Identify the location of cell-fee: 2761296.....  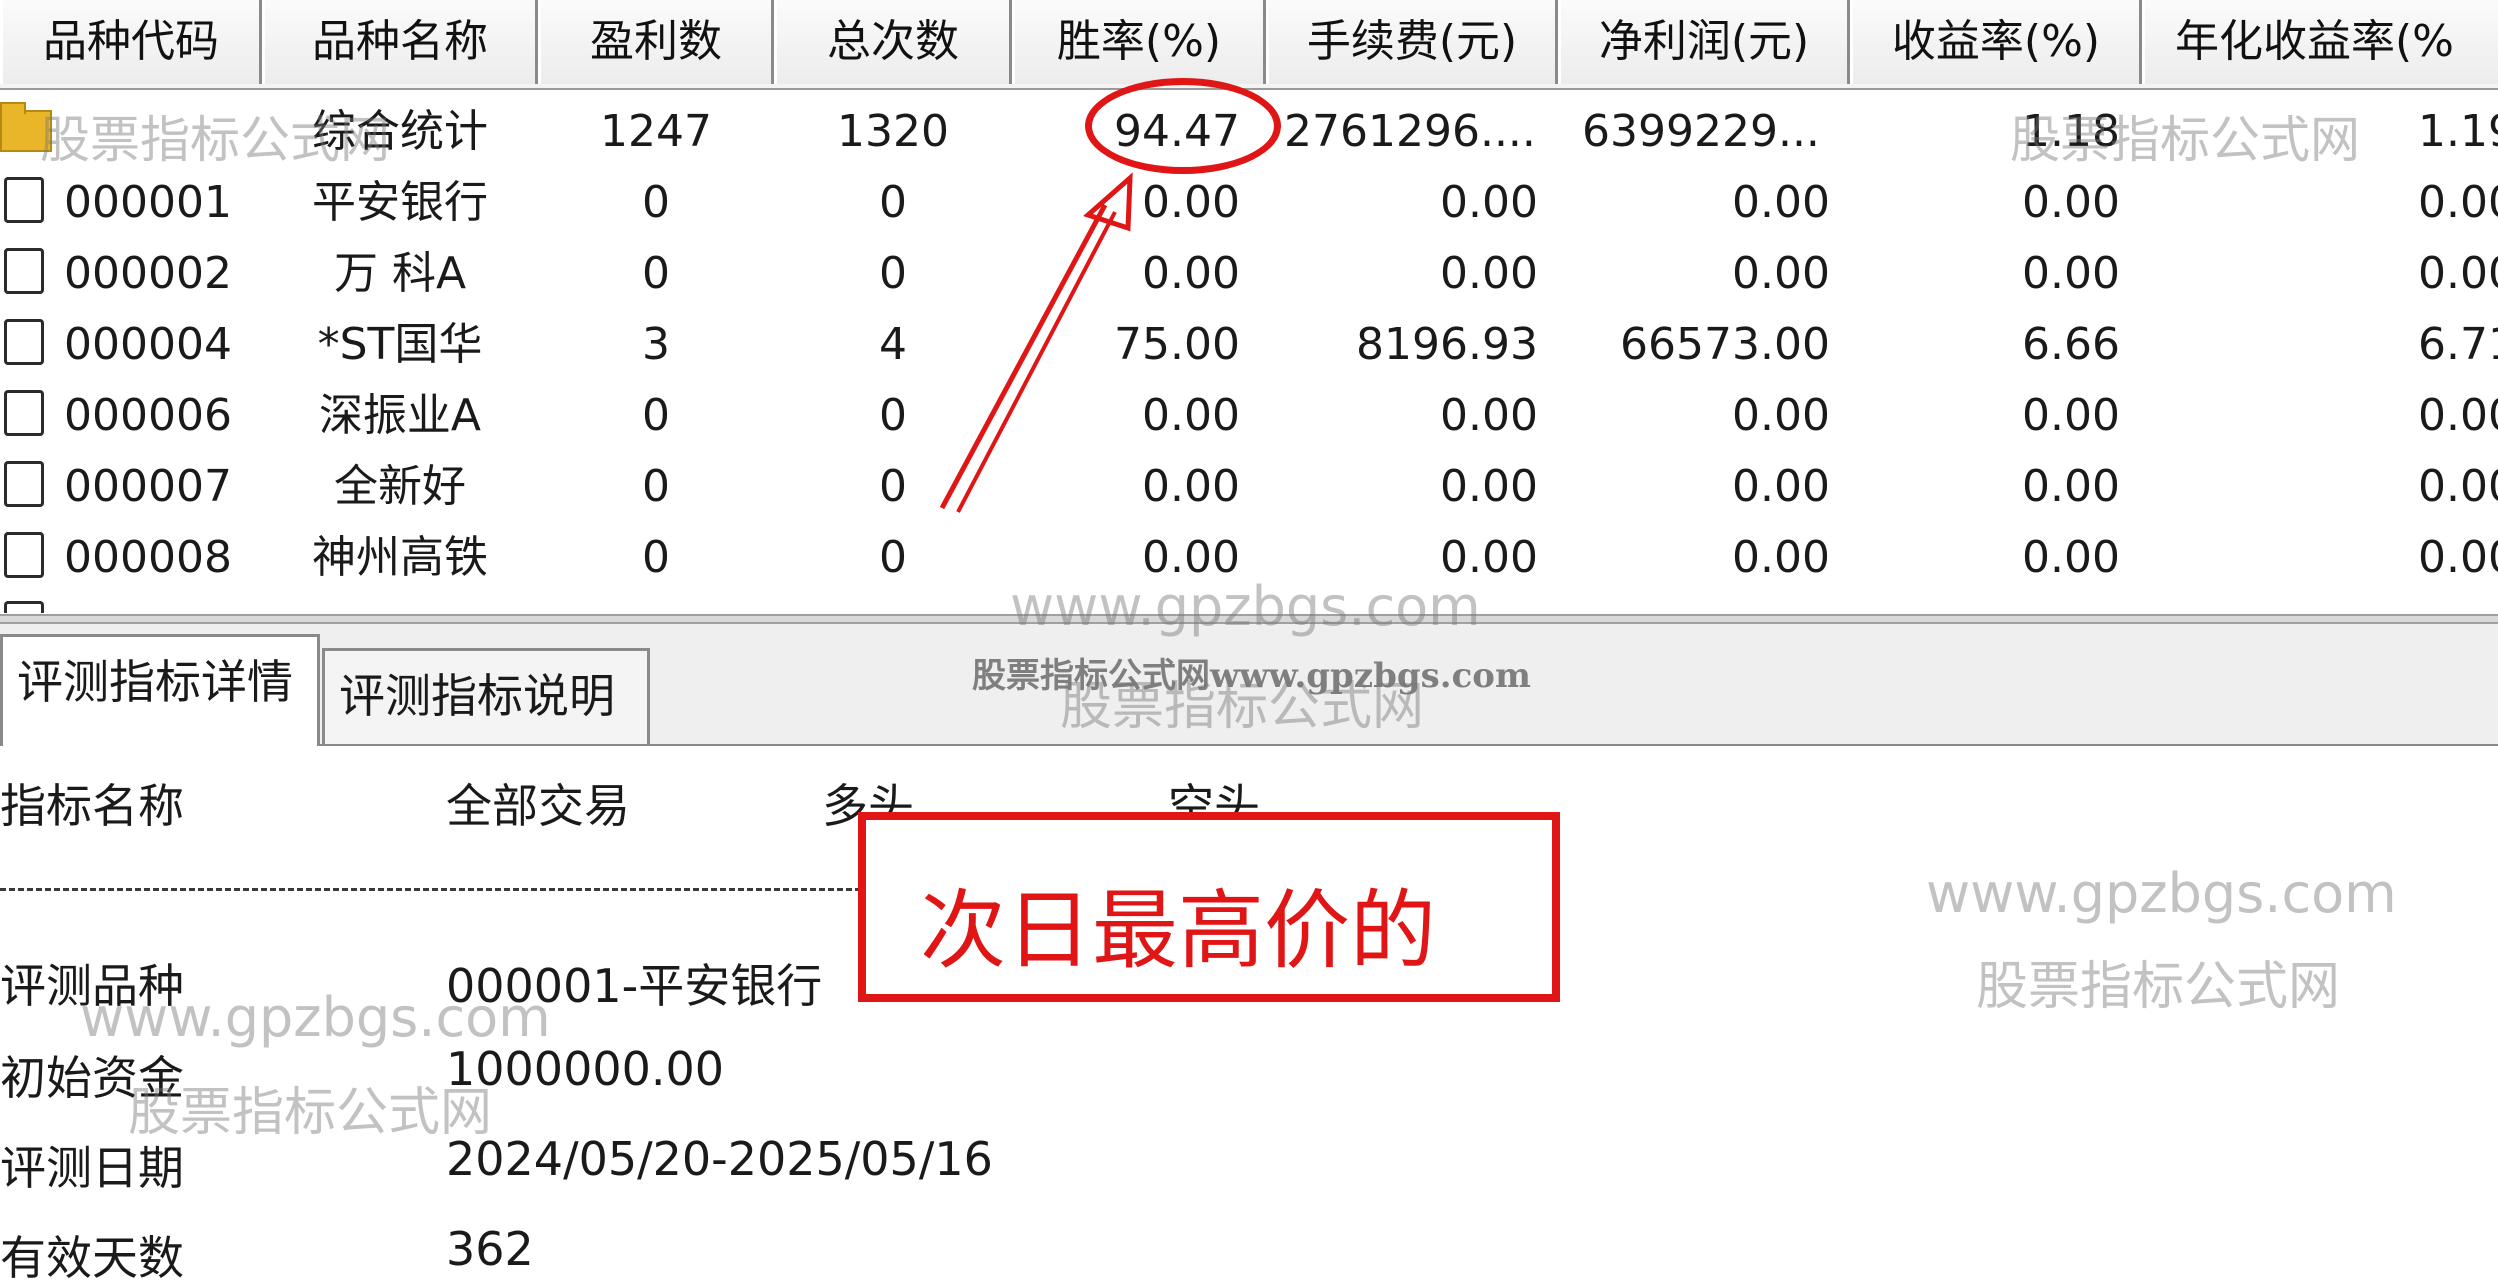
(1410, 131).